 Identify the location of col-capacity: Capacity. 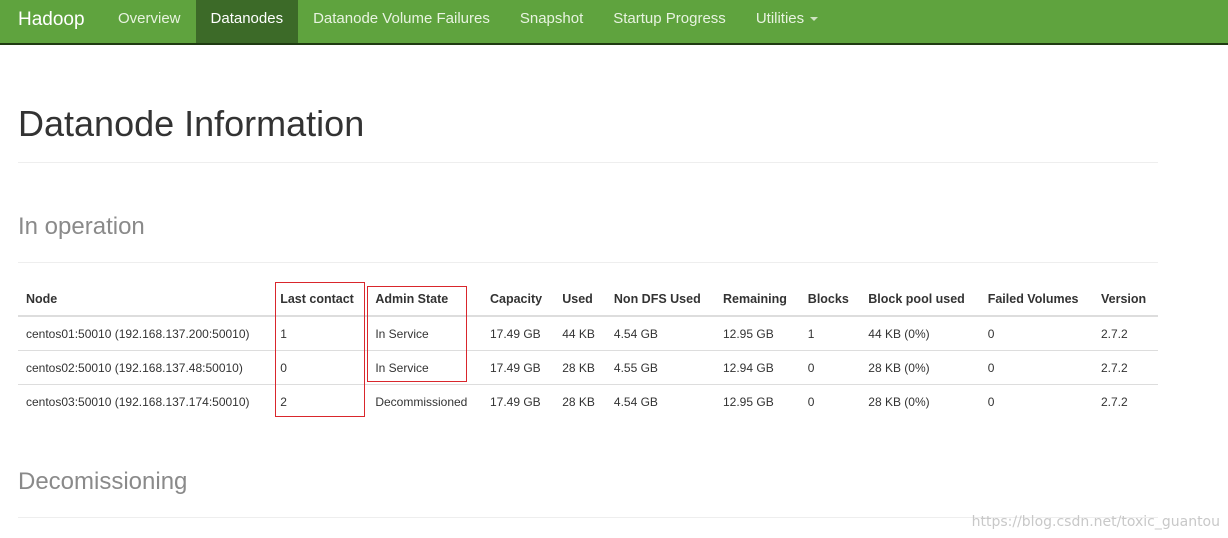
(518, 300).